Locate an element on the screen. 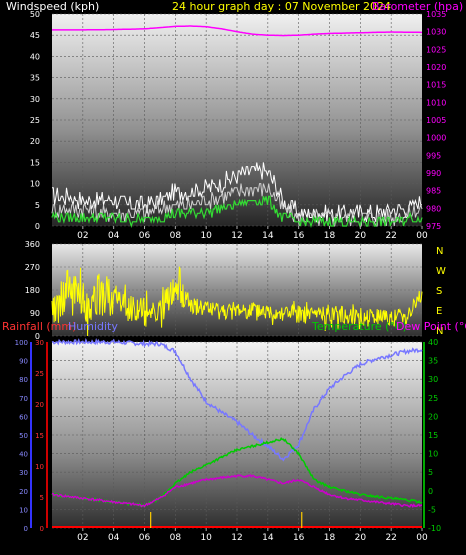 This screenshot has width=466, height=555. wind-x-tick-label: 16 is located at coordinates (299, 236).